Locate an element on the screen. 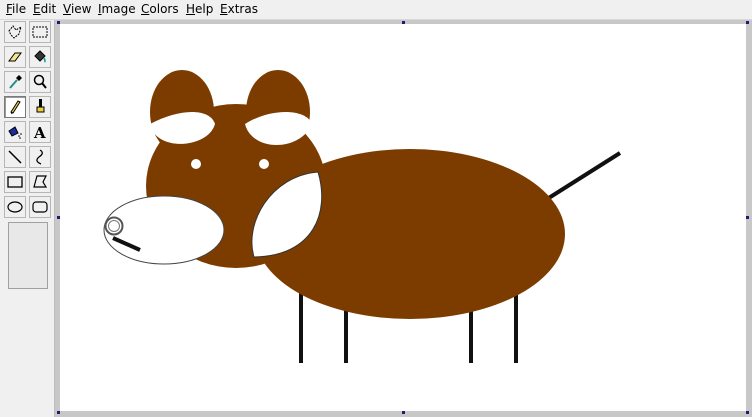 This screenshot has height=417, width=752. menu-help: Help is located at coordinates (199, 9).